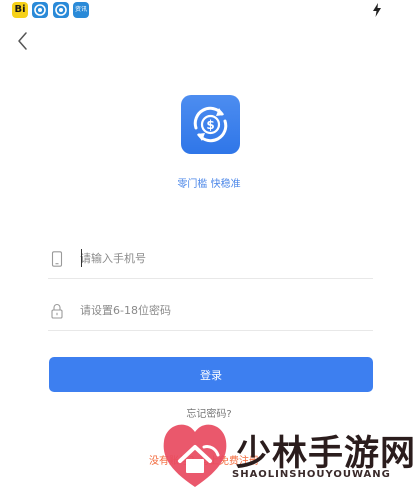 The image size is (418, 500). What do you see at coordinates (311, 474) in the screenshot?
I see `watermark-subtitle: SHAOLINSHOUYOUWANG` at bounding box center [311, 474].